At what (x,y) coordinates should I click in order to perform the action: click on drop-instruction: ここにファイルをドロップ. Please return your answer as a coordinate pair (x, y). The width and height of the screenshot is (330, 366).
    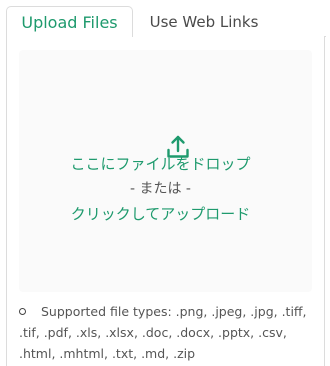
    Looking at the image, I should click on (160, 164).